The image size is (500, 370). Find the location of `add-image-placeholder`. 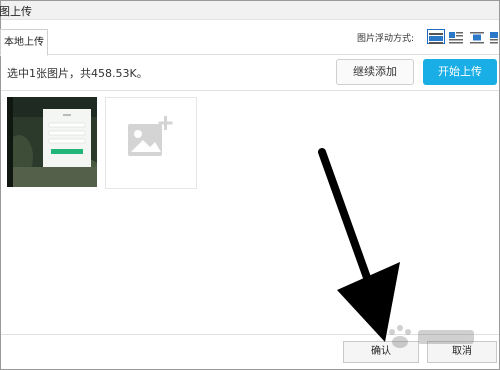

add-image-placeholder is located at coordinates (151, 143).